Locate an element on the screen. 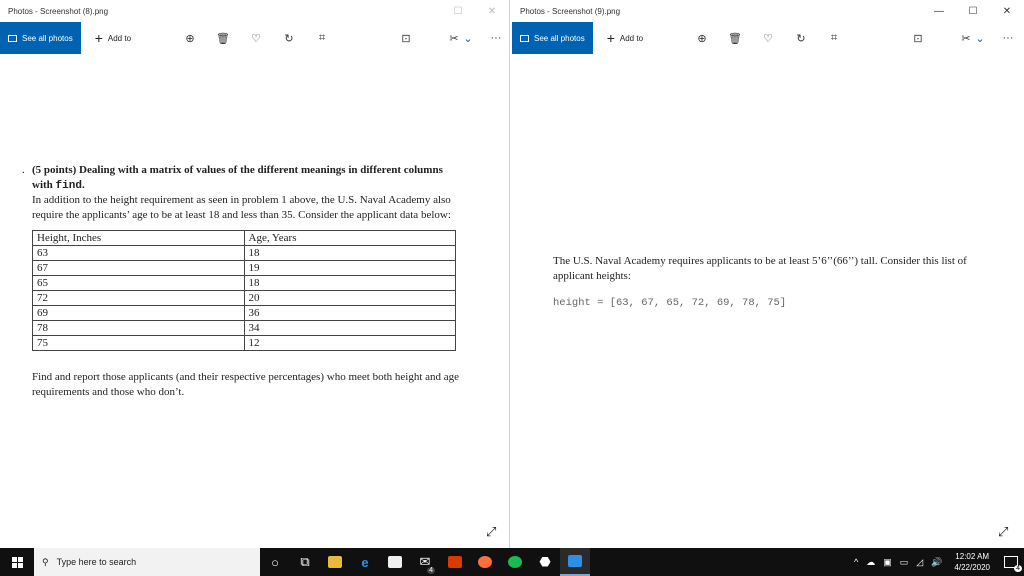 This screenshot has width=1024, height=576. table-header: Age, Years is located at coordinates (349, 238).